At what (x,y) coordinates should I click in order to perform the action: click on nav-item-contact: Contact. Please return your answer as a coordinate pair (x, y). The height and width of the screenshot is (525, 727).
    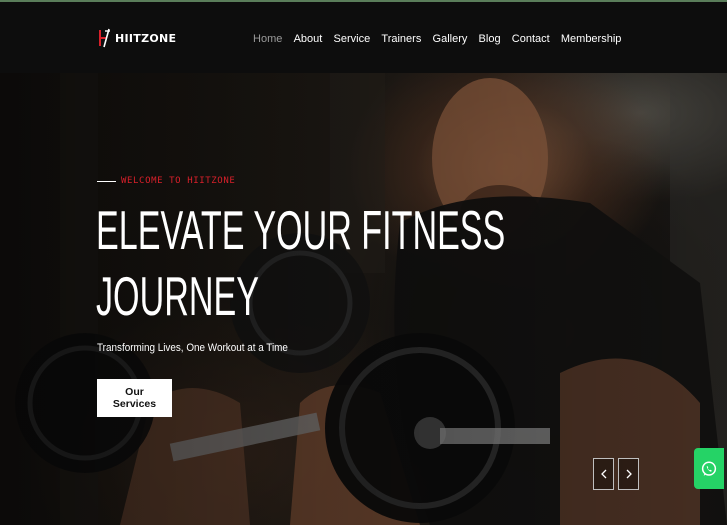
    Looking at the image, I should click on (530, 39).